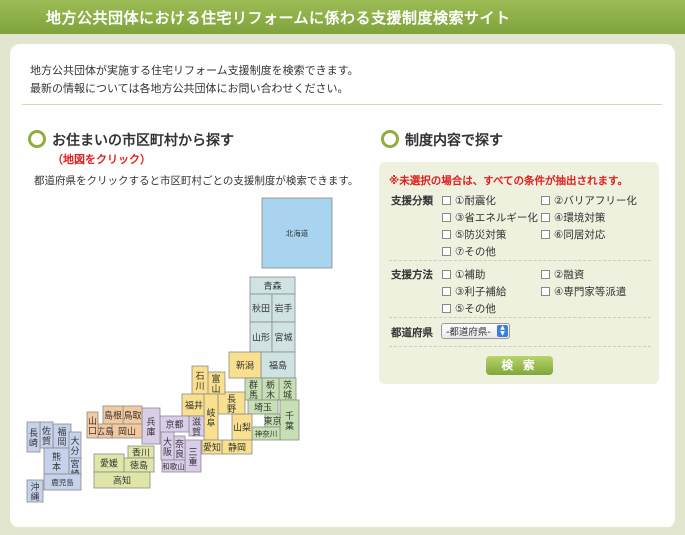  I want to click on prefecture-label: 長崎, so click(33, 438).